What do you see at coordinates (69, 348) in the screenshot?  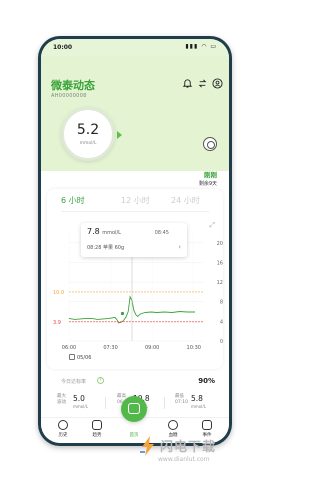 I see `x-tick-label: 06:00` at bounding box center [69, 348].